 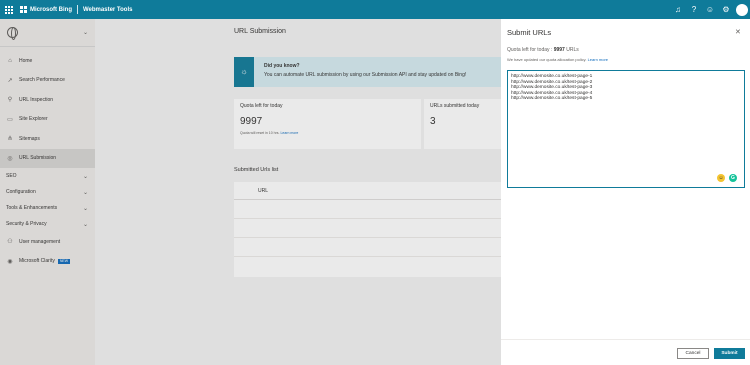 I want to click on panel-title: Submit URLs, so click(x=529, y=32).